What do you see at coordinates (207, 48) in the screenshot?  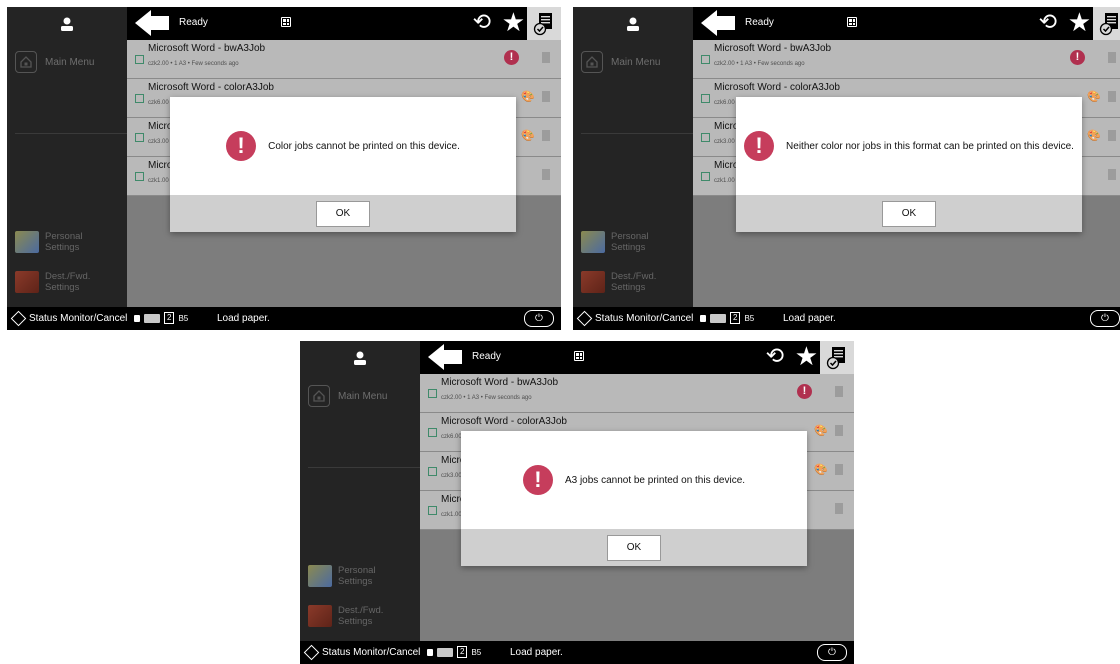 I see `job-title: Microsoft Word - bwA3Job` at bounding box center [207, 48].